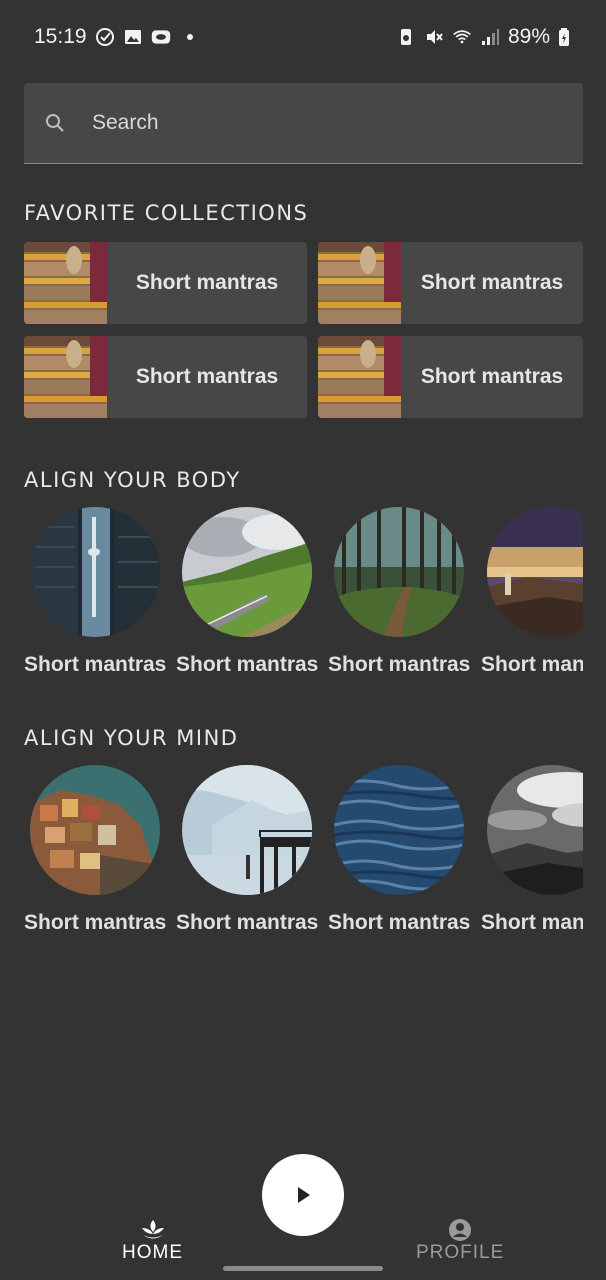  What do you see at coordinates (564, 37) in the screenshot?
I see `battery-charging-icon` at bounding box center [564, 37].